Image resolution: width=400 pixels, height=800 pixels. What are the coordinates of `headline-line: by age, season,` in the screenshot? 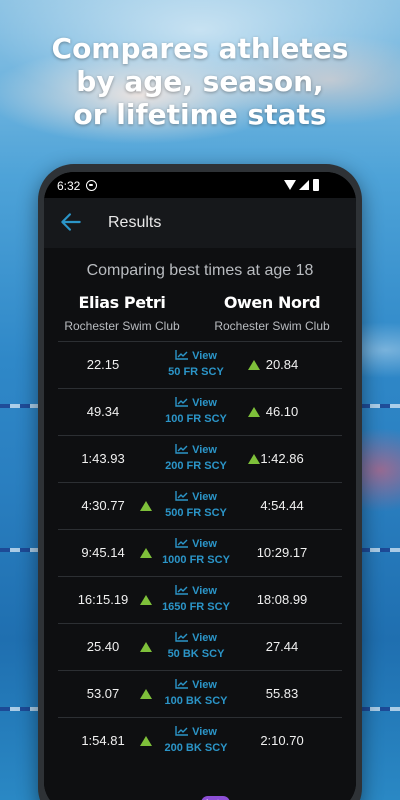 It's located at (200, 81).